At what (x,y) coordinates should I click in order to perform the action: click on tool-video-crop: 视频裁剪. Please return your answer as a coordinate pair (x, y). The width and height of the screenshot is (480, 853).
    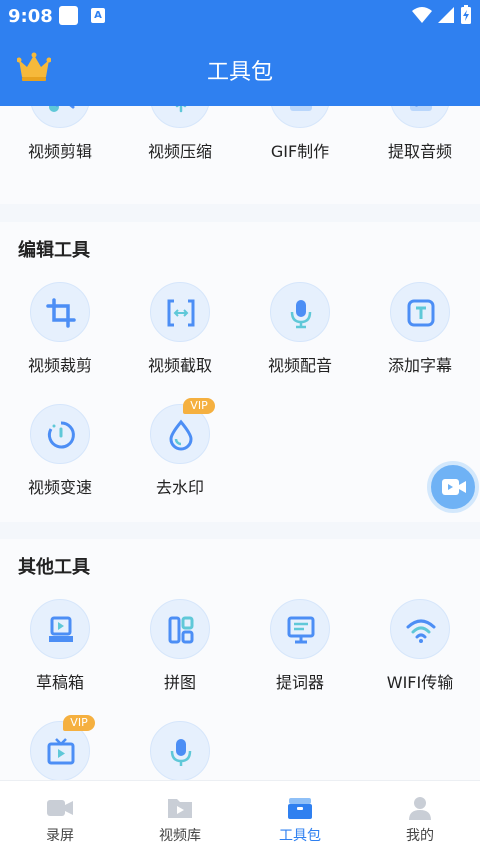
    Looking at the image, I should click on (60, 337).